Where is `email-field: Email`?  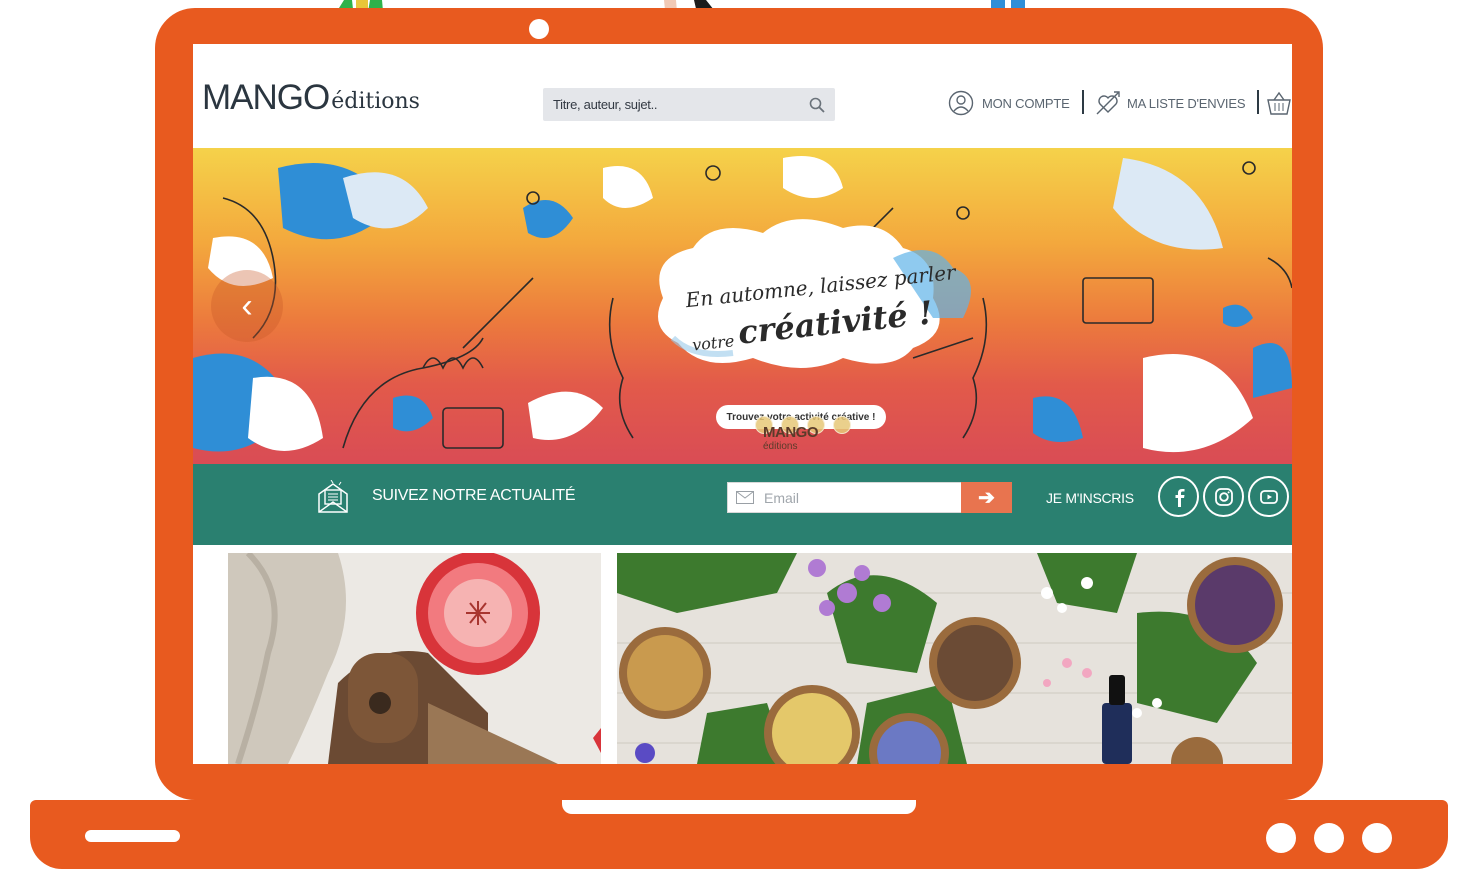
email-field: Email is located at coordinates (844, 497).